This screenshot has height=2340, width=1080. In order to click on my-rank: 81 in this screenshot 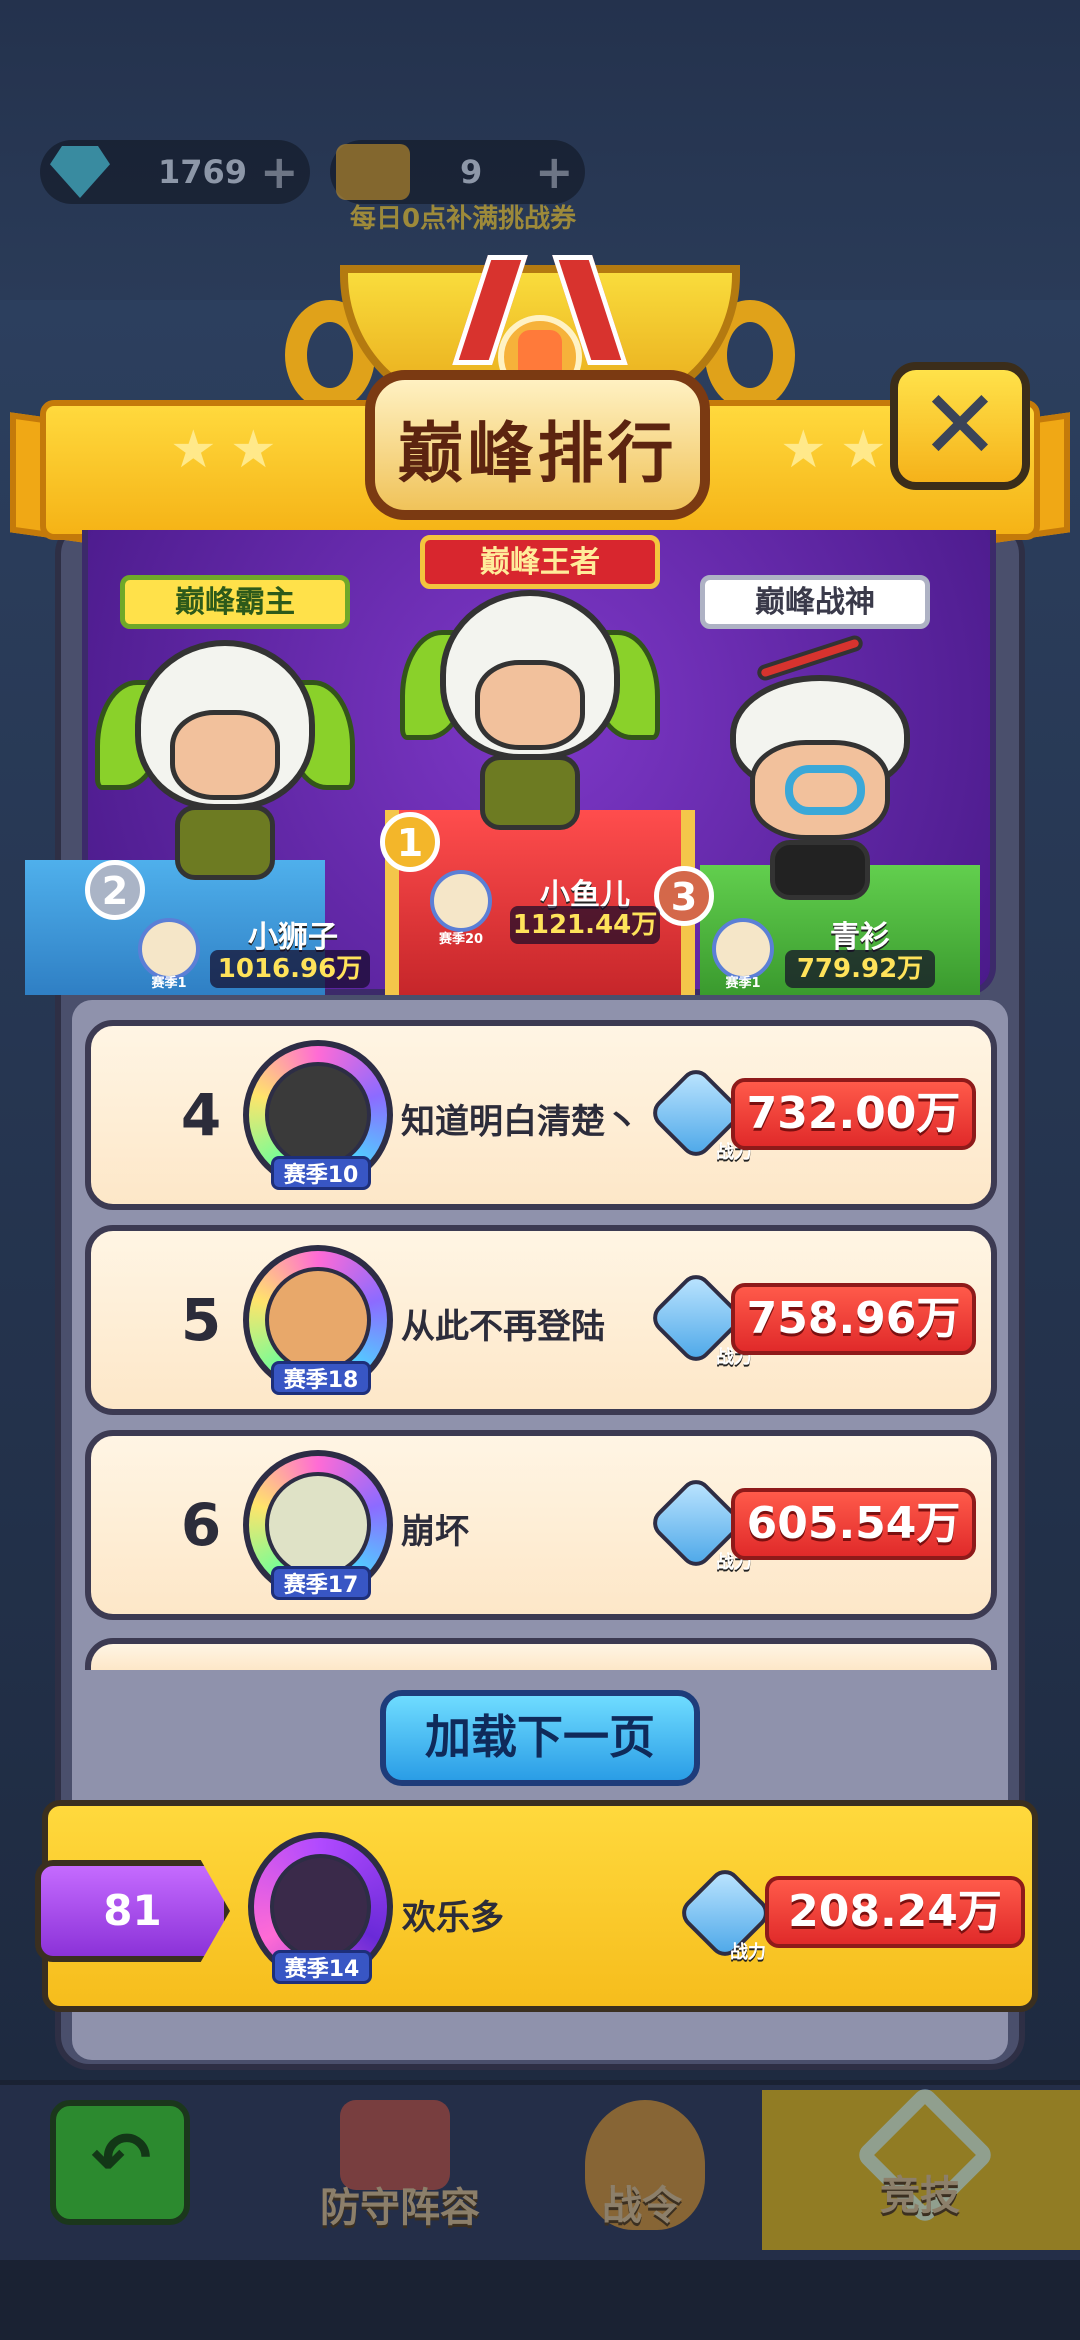, I will do `click(132, 1911)`.